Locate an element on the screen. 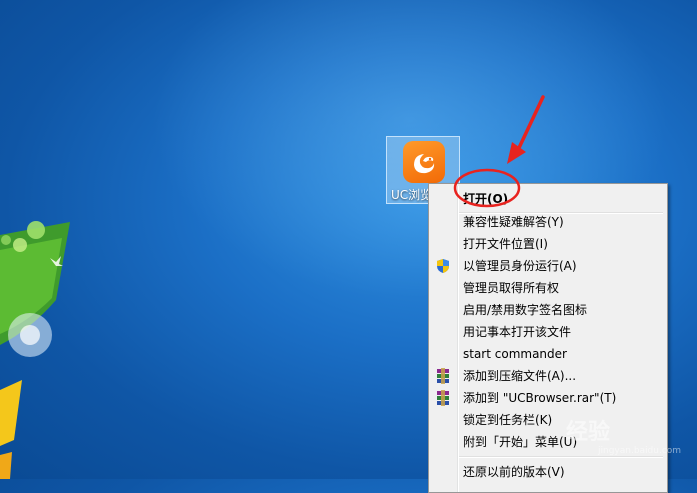 The image size is (697, 493). windows-logo-decoration is located at coordinates (35, 350).